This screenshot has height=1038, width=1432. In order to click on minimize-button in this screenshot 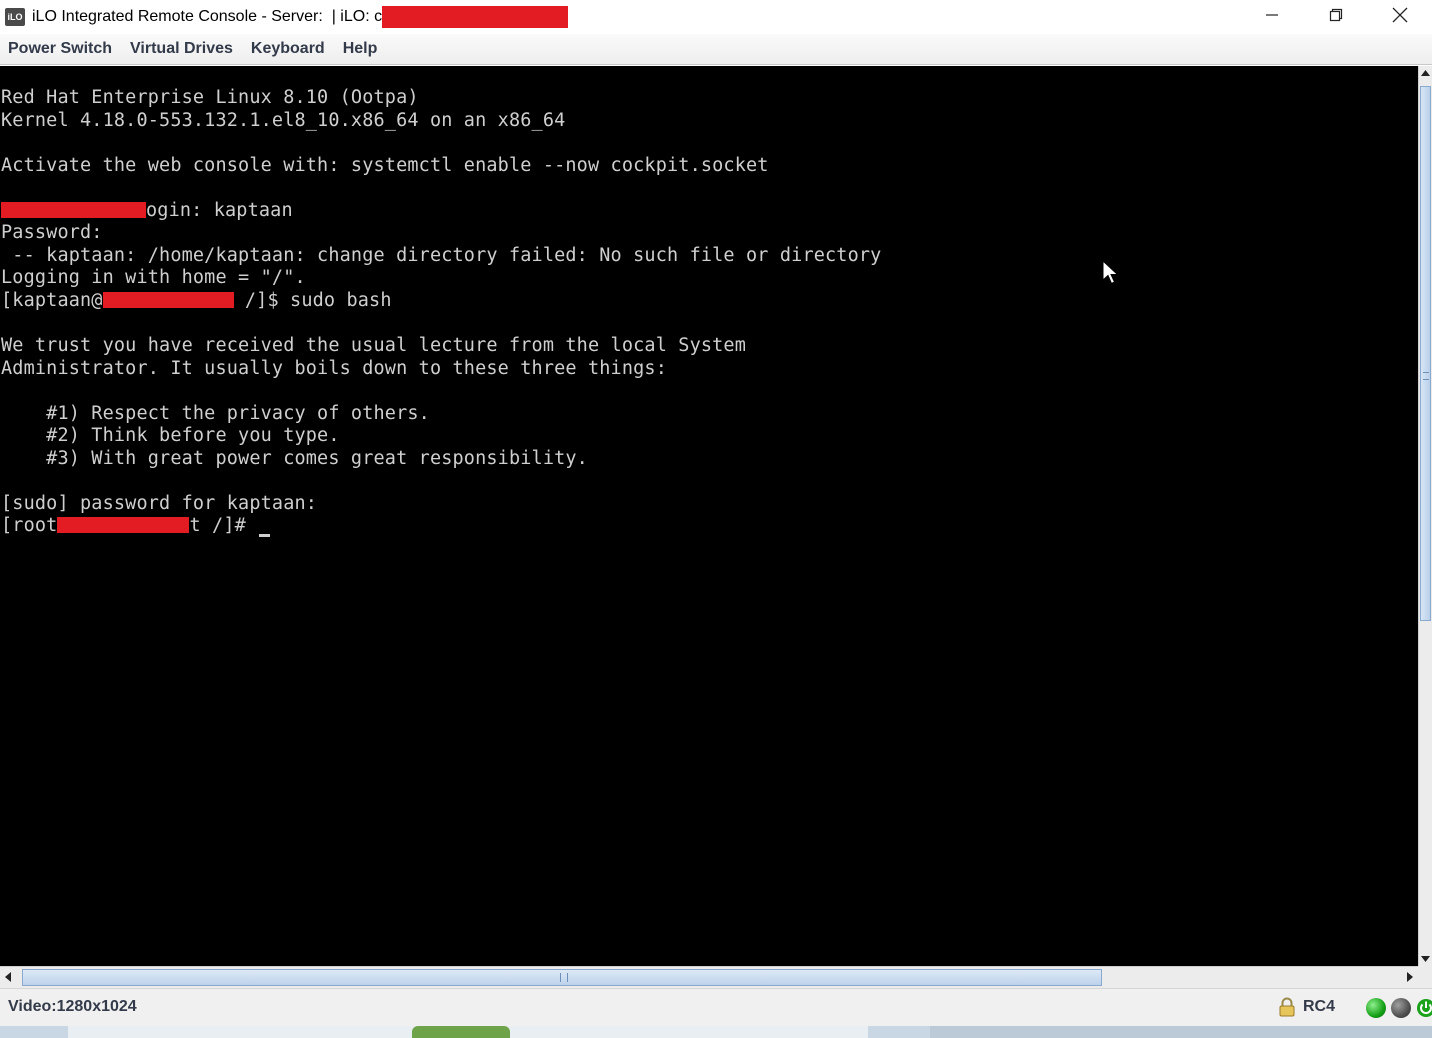, I will do `click(1272, 15)`.